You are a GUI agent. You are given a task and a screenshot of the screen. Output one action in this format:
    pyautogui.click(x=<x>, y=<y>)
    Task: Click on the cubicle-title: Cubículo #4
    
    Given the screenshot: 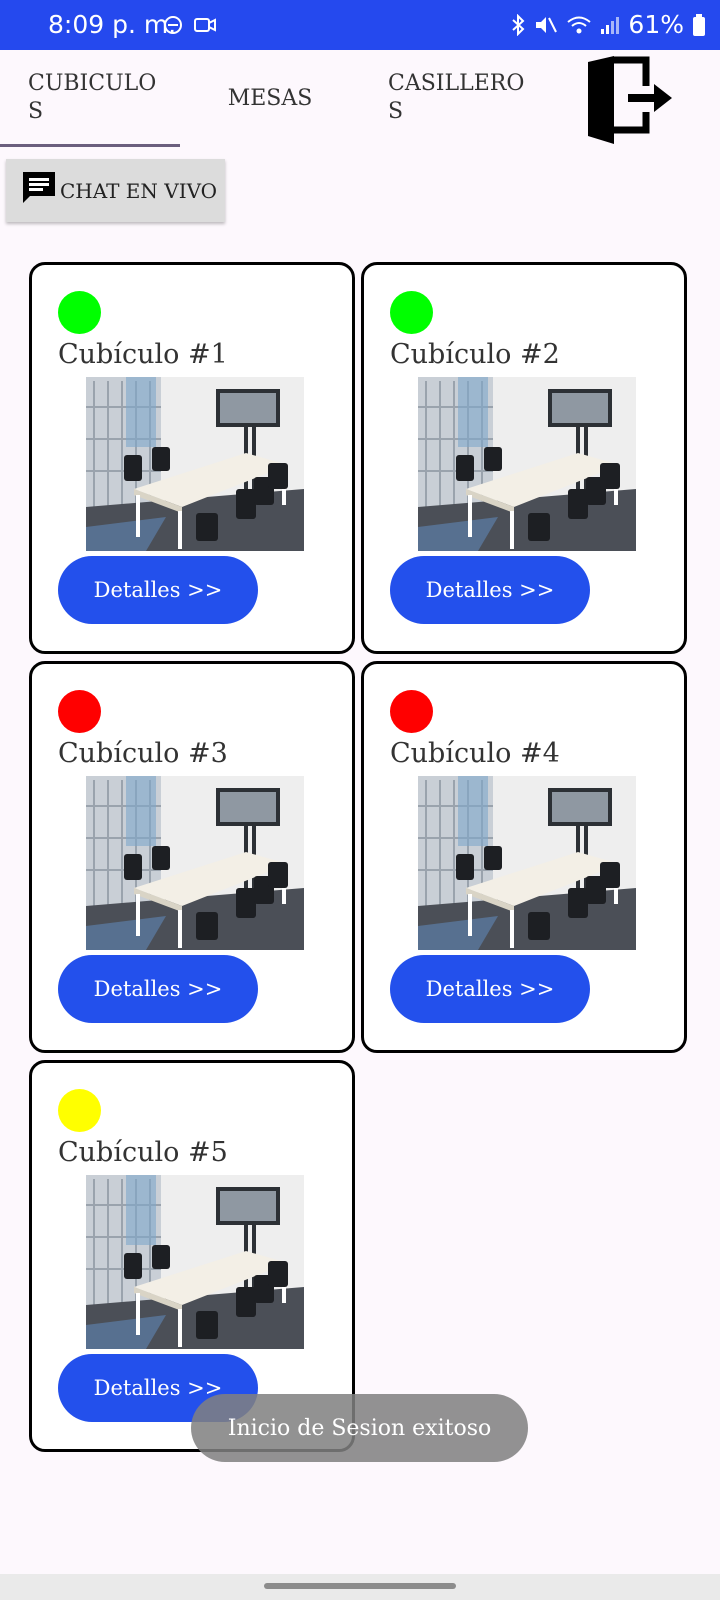 What is the action you would take?
    pyautogui.click(x=475, y=753)
    